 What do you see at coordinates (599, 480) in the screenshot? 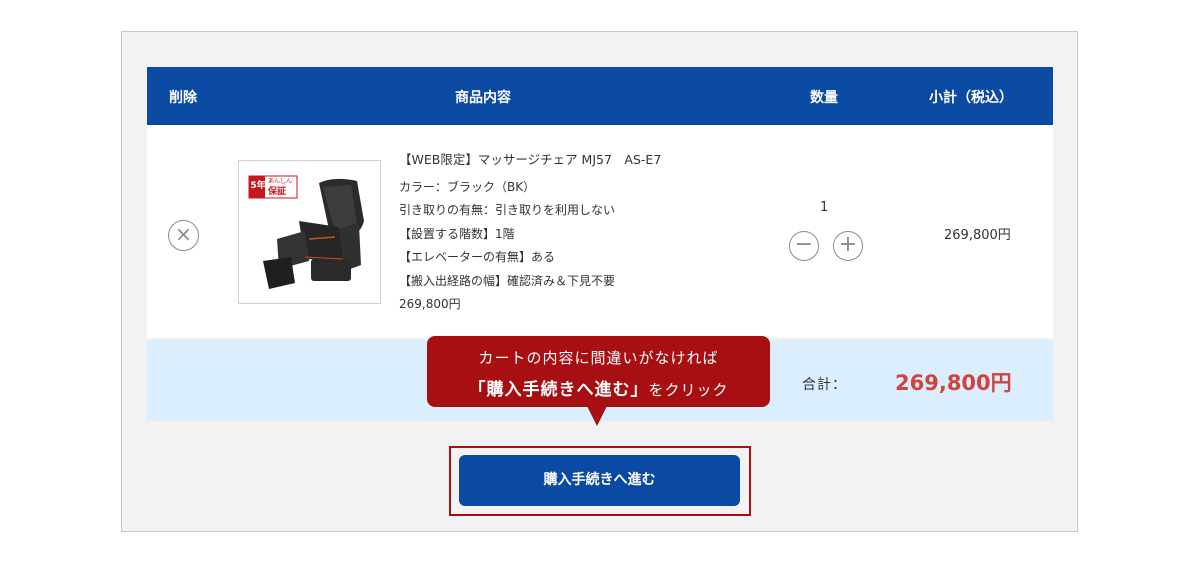
I see `proceed-to-checkout-button: 購入手続きへ進む` at bounding box center [599, 480].